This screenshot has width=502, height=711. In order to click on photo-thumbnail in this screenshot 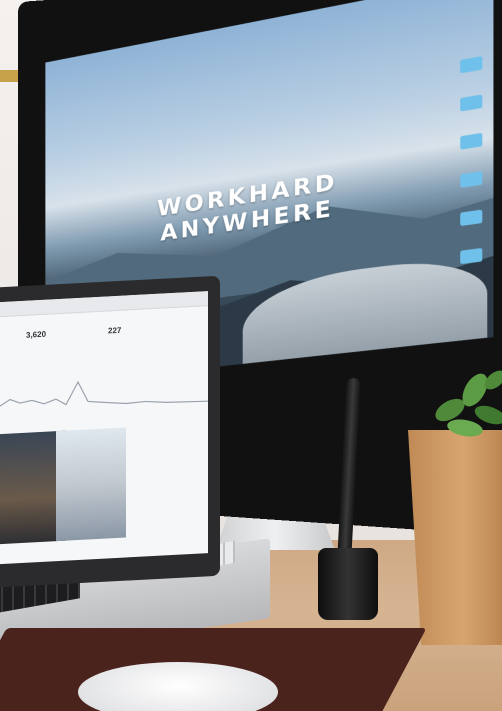, I will do `click(91, 484)`.